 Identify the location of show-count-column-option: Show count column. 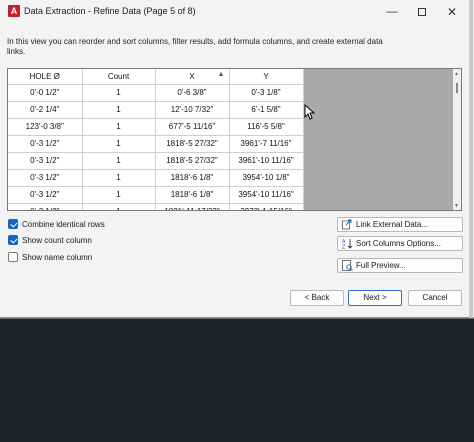
(50, 240).